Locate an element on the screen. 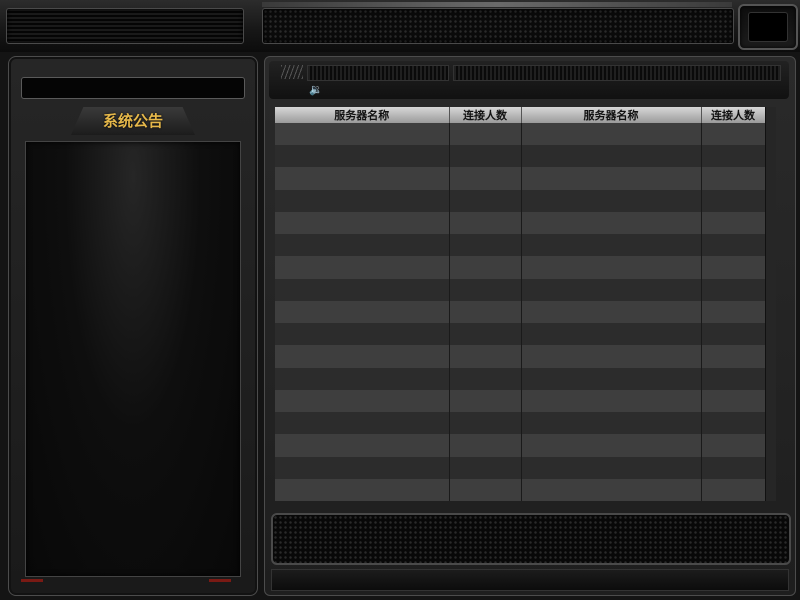 This screenshot has height=600, width=800. audio-bar: 🔉 is located at coordinates (529, 80).